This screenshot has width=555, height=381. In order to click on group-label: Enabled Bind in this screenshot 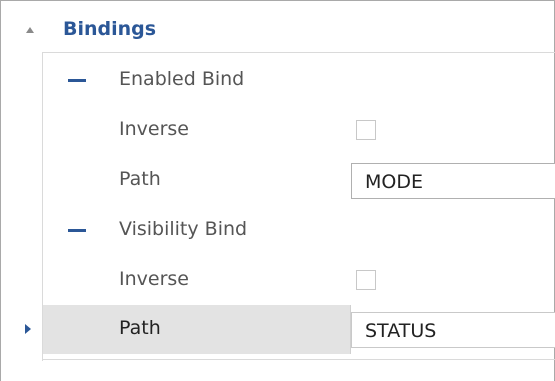, I will do `click(182, 79)`.